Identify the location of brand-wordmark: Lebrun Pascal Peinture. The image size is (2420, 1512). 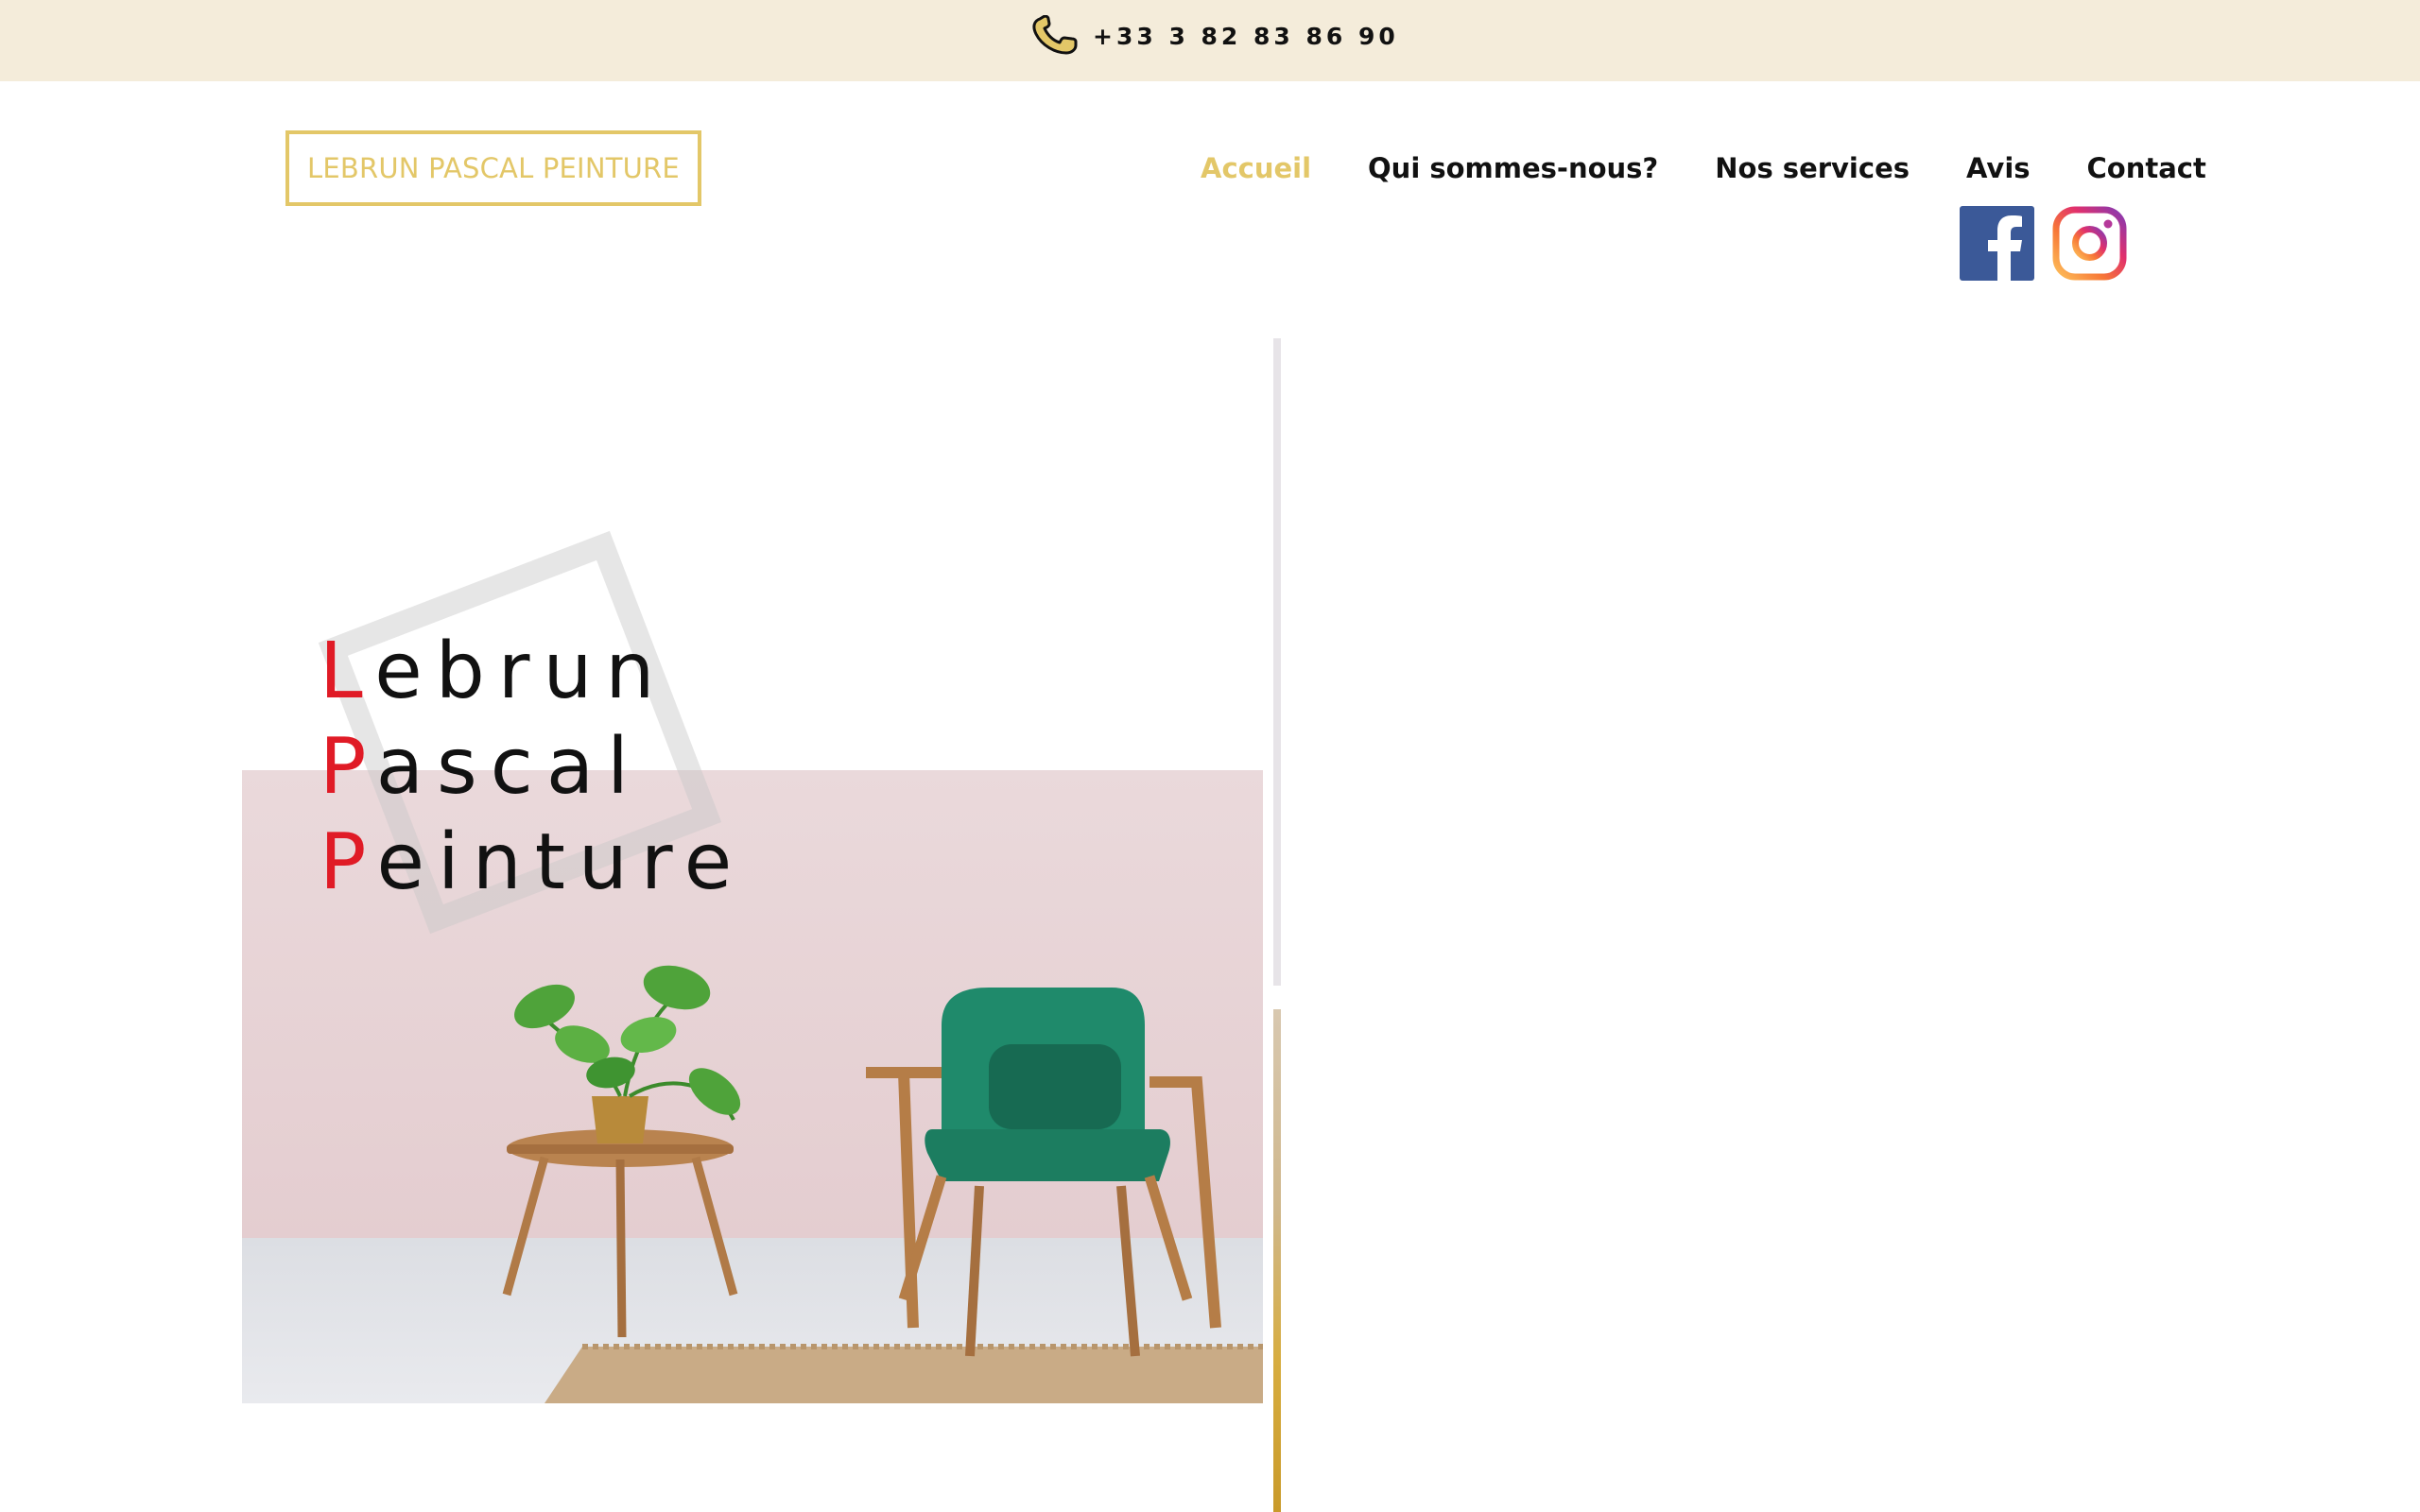
(532, 767).